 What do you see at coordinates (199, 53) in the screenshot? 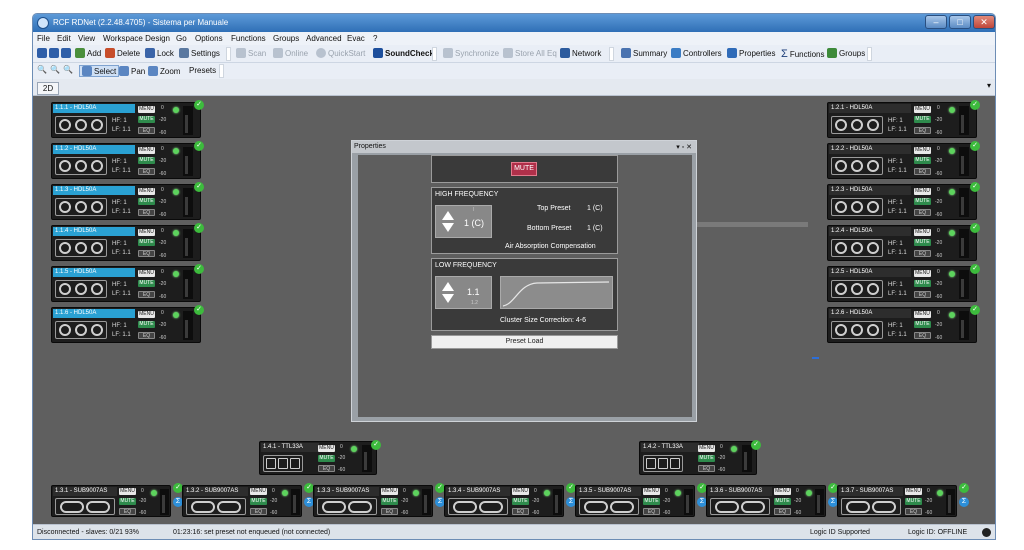
I see `settings-button: Settings` at bounding box center [199, 53].